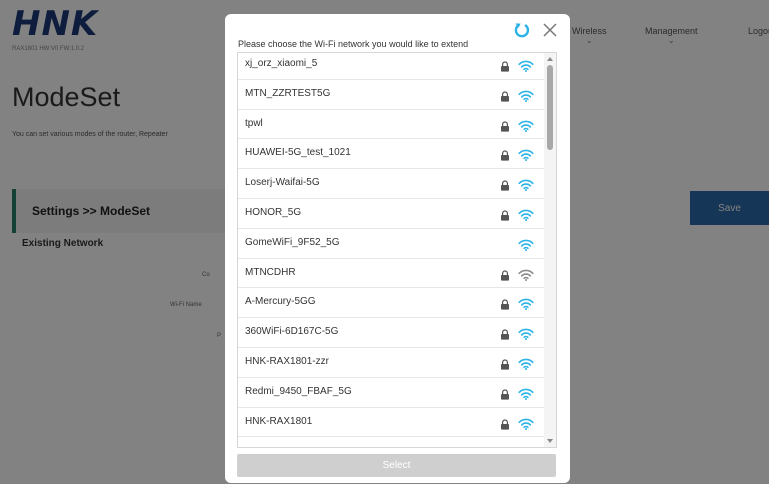 The height and width of the screenshot is (484, 769). Describe the element at coordinates (391, 214) in the screenshot. I see `network-list-item: HONOR_5G` at that location.